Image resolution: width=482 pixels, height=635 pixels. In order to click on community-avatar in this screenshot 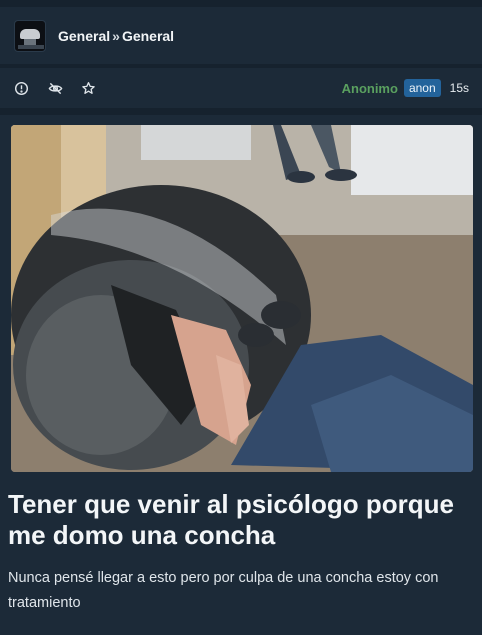, I will do `click(30, 35)`.